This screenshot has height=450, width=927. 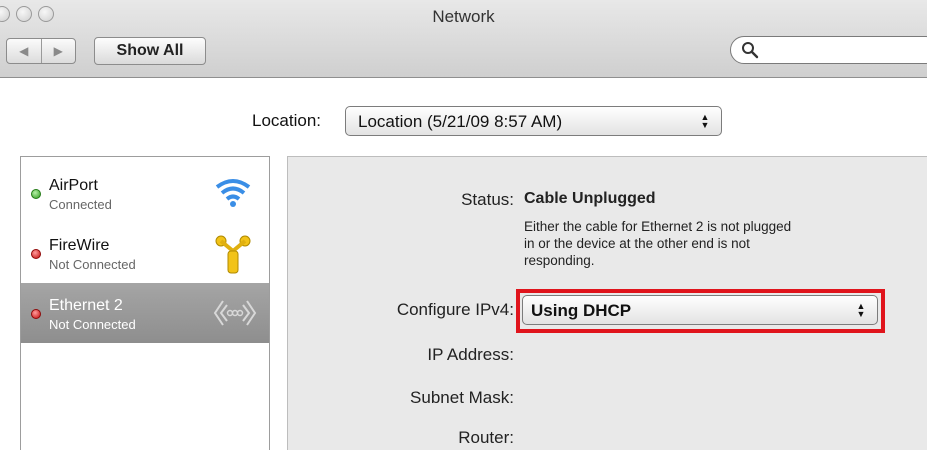 What do you see at coordinates (462, 397) in the screenshot?
I see `subnet-mask-label: Subnet Mask:` at bounding box center [462, 397].